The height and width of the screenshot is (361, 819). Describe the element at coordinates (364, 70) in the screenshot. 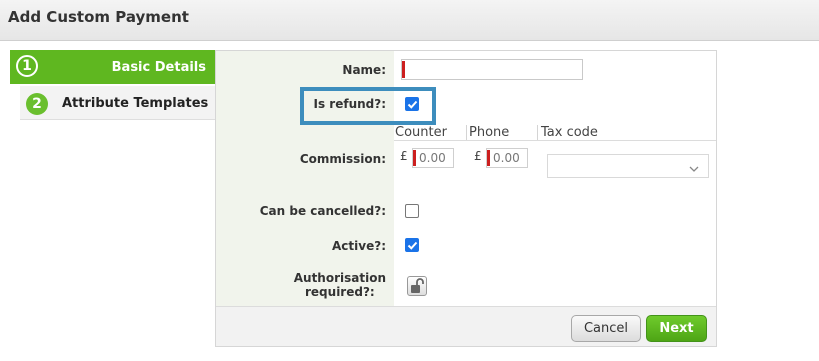

I see `name-label: Name:` at that location.